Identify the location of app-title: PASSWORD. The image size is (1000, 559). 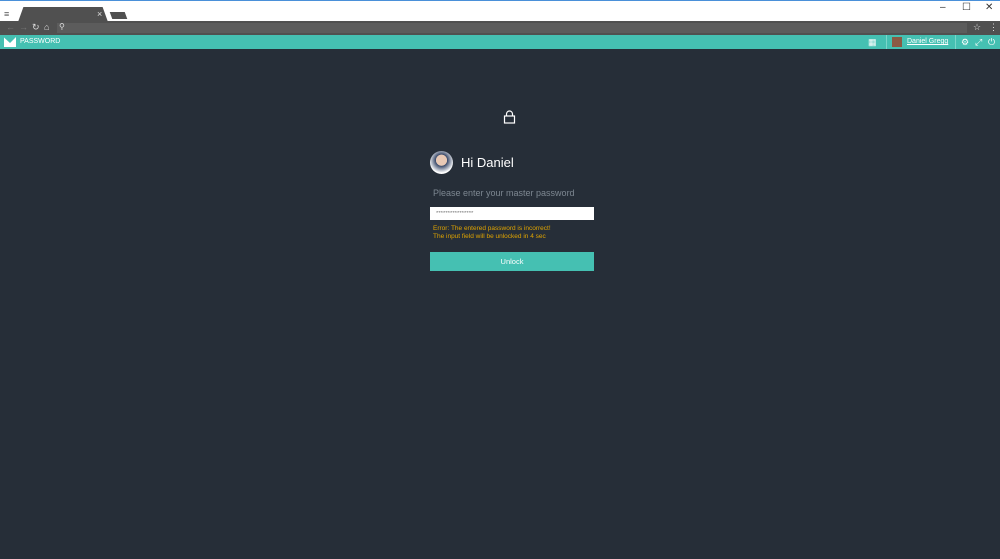
(40, 41).